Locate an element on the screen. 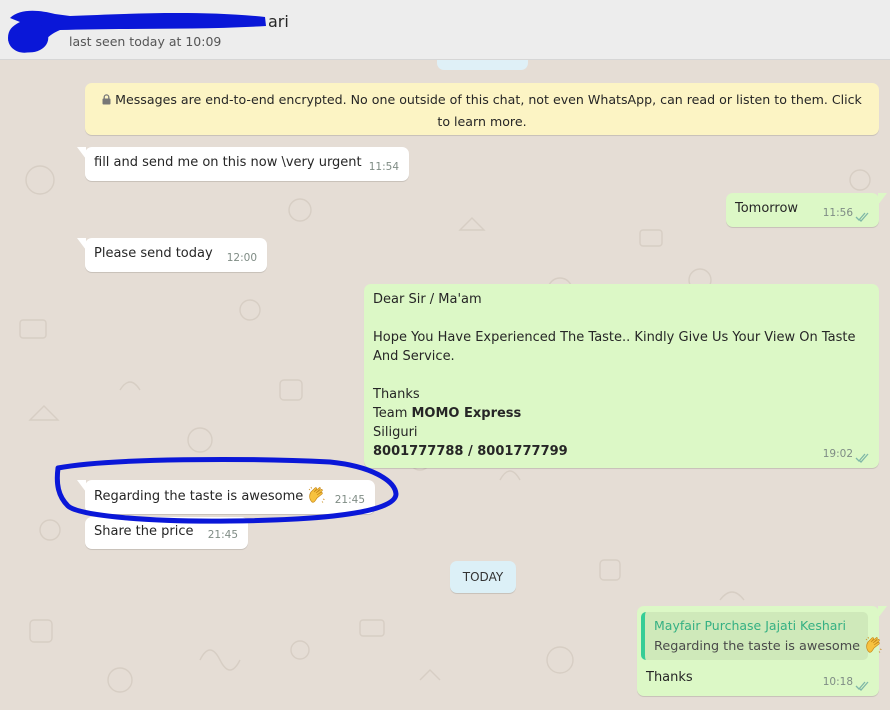 This screenshot has height=710, width=890. previous-date-divider is located at coordinates (482, 65).